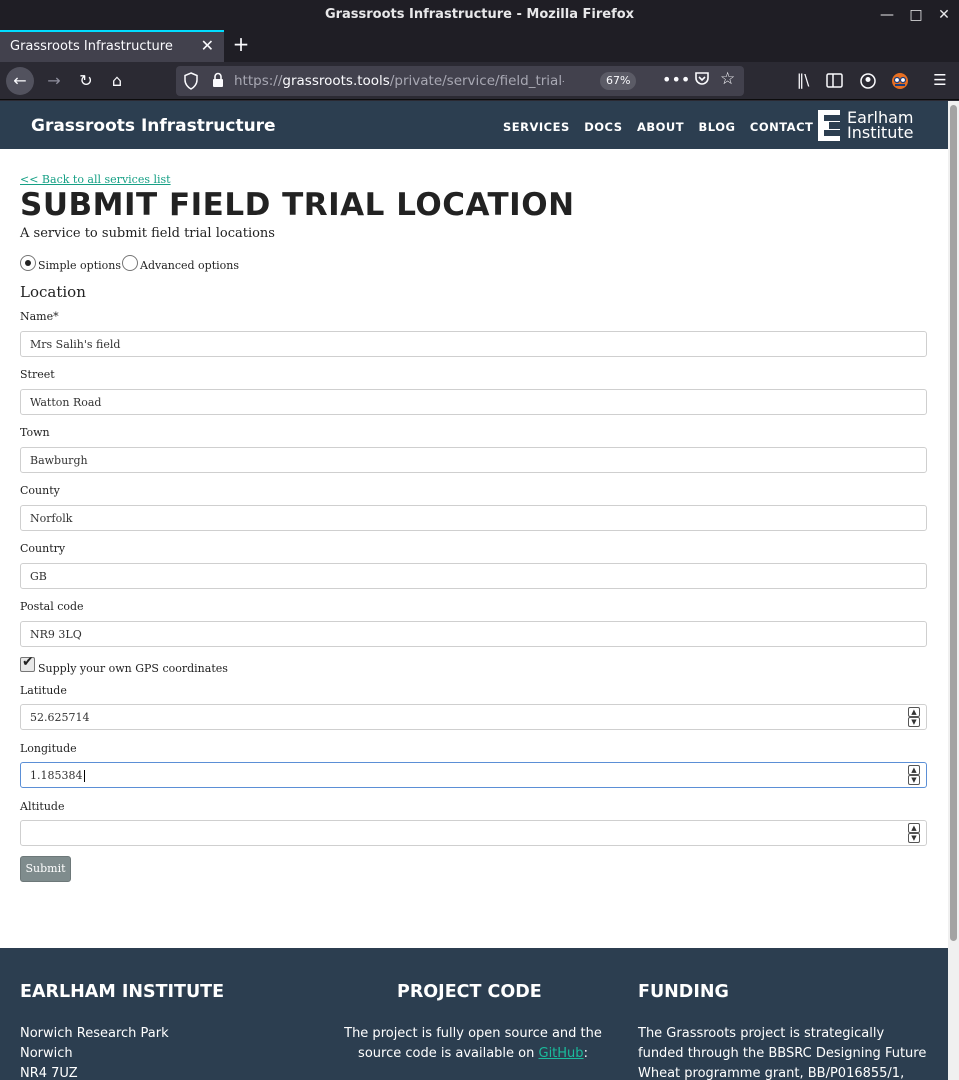 This screenshot has height=1080, width=959. I want to click on latitude-spinner: ▲ ▼, so click(915, 717).